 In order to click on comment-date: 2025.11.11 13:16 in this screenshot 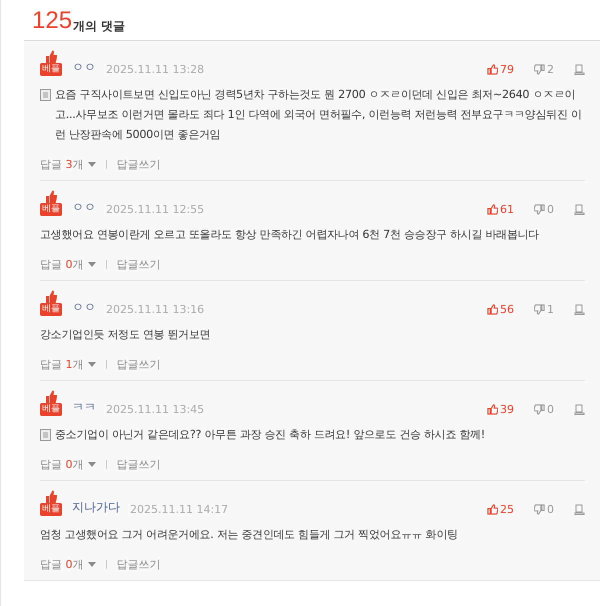, I will do `click(155, 309)`.